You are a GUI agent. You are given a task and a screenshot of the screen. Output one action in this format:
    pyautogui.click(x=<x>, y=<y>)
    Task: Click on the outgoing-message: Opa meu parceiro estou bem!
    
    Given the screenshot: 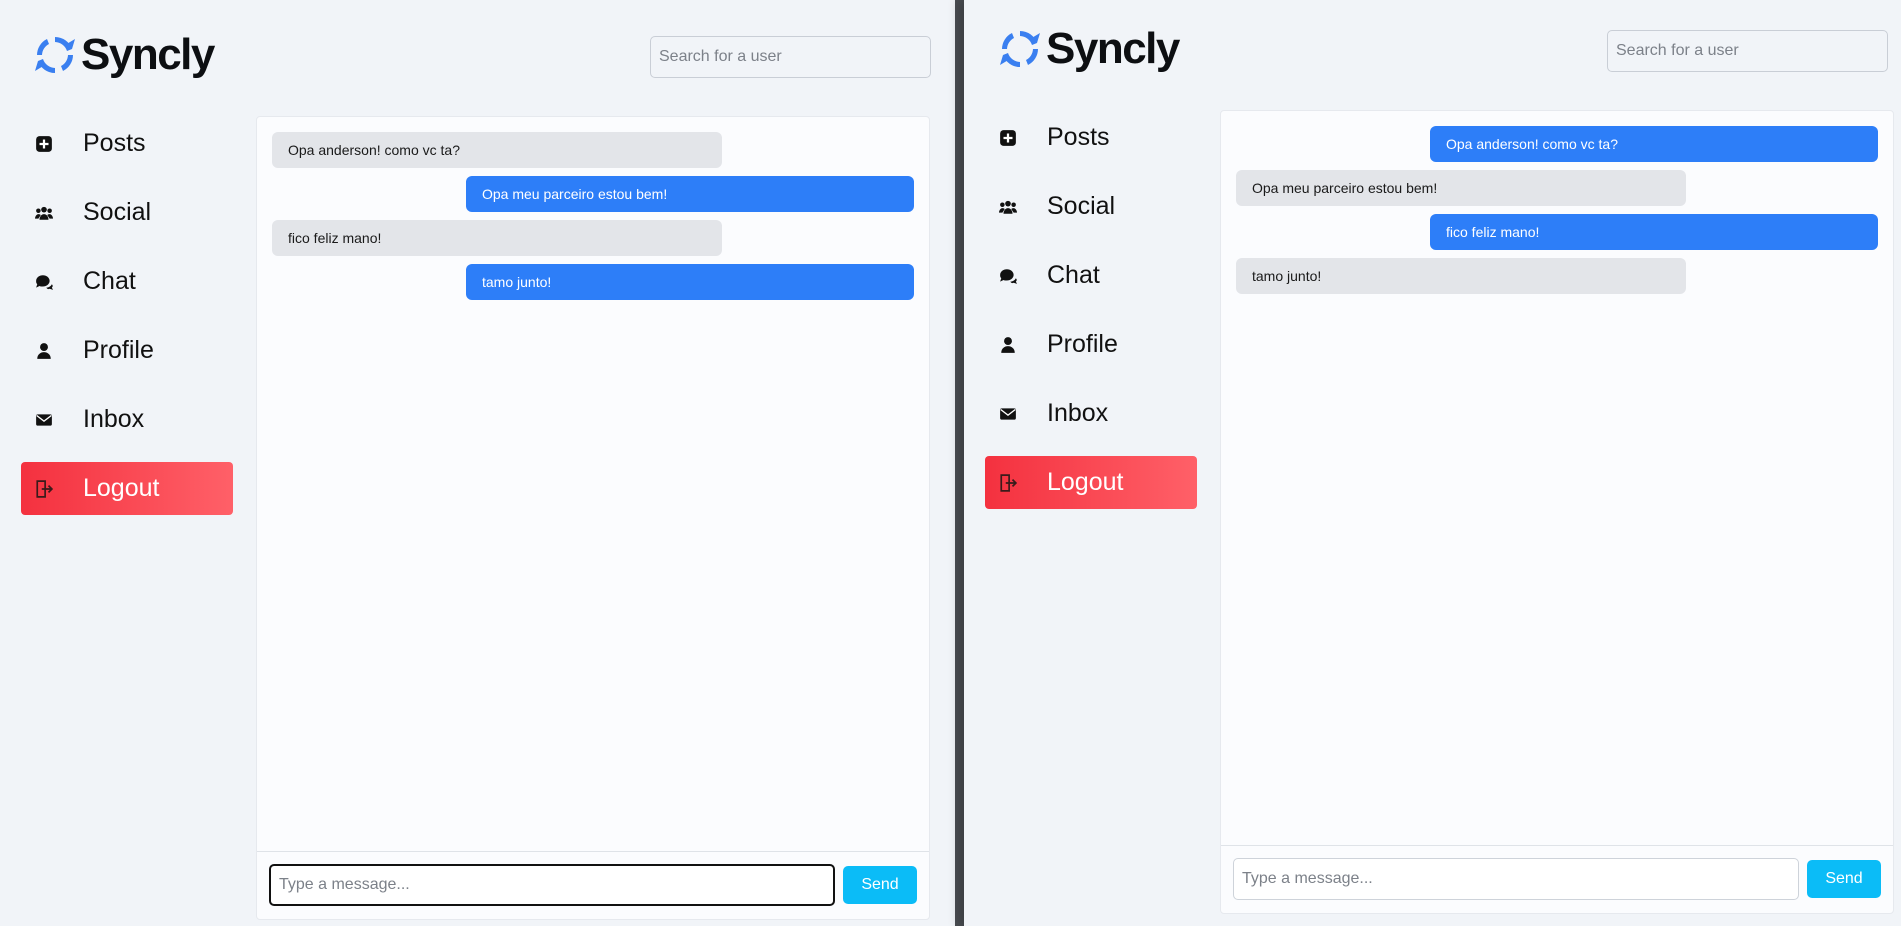 What is the action you would take?
    pyautogui.click(x=690, y=194)
    